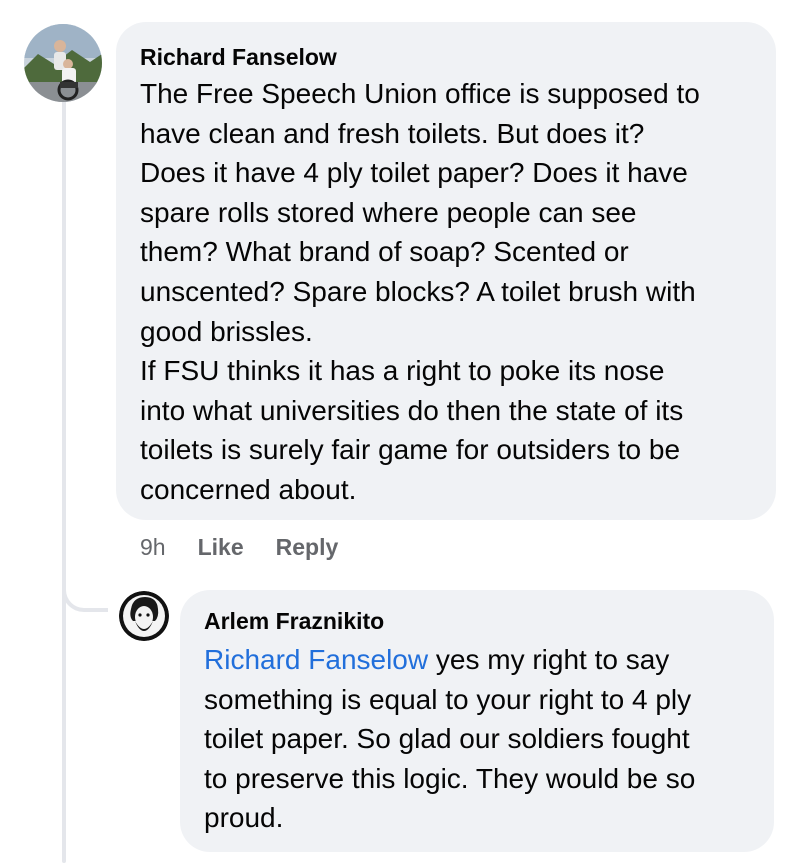 The height and width of the screenshot is (863, 800). I want to click on thread-line, so click(64, 480).